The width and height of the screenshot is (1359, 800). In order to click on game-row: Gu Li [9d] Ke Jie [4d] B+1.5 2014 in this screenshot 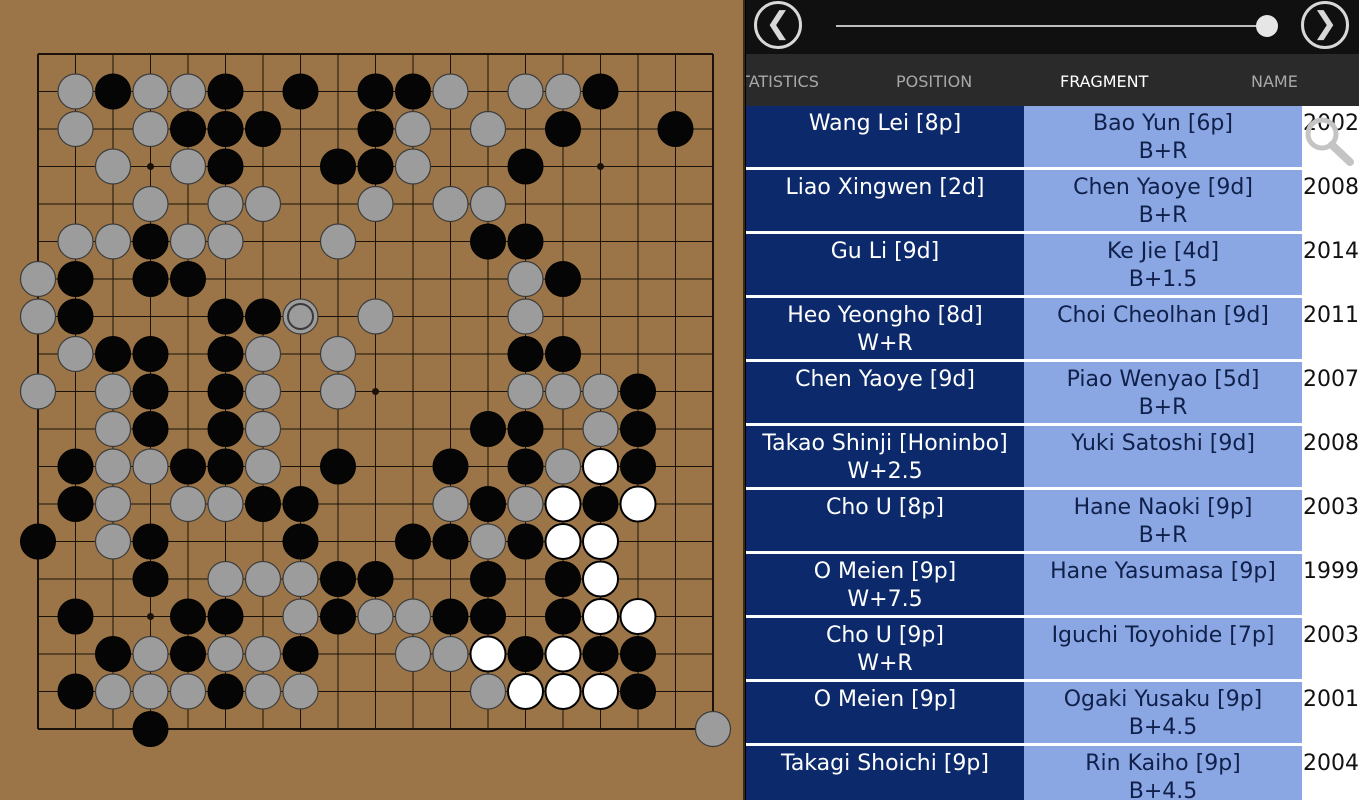, I will do `click(1052, 266)`.